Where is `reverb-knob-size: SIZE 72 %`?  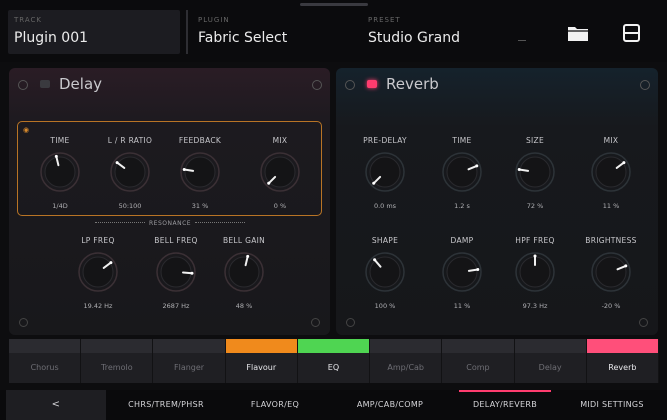
reverb-knob-size: SIZE 72 % is located at coordinates (535, 173).